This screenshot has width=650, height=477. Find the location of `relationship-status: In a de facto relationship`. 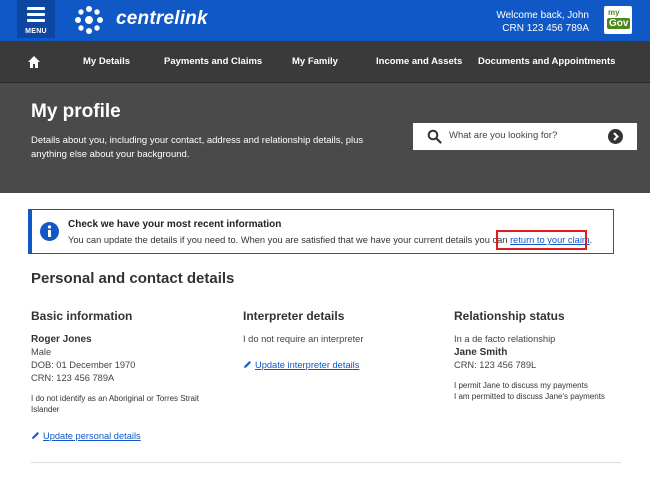

relationship-status: In a de facto relationship is located at coordinates (505, 339).